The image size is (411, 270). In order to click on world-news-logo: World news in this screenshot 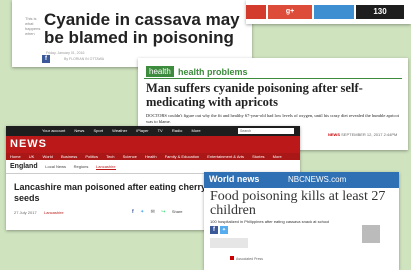, I will do `click(234, 179)`.